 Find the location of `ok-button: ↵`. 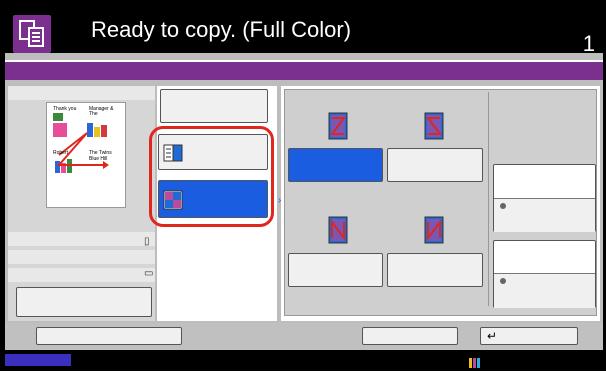

ok-button: ↵ is located at coordinates (529, 336).